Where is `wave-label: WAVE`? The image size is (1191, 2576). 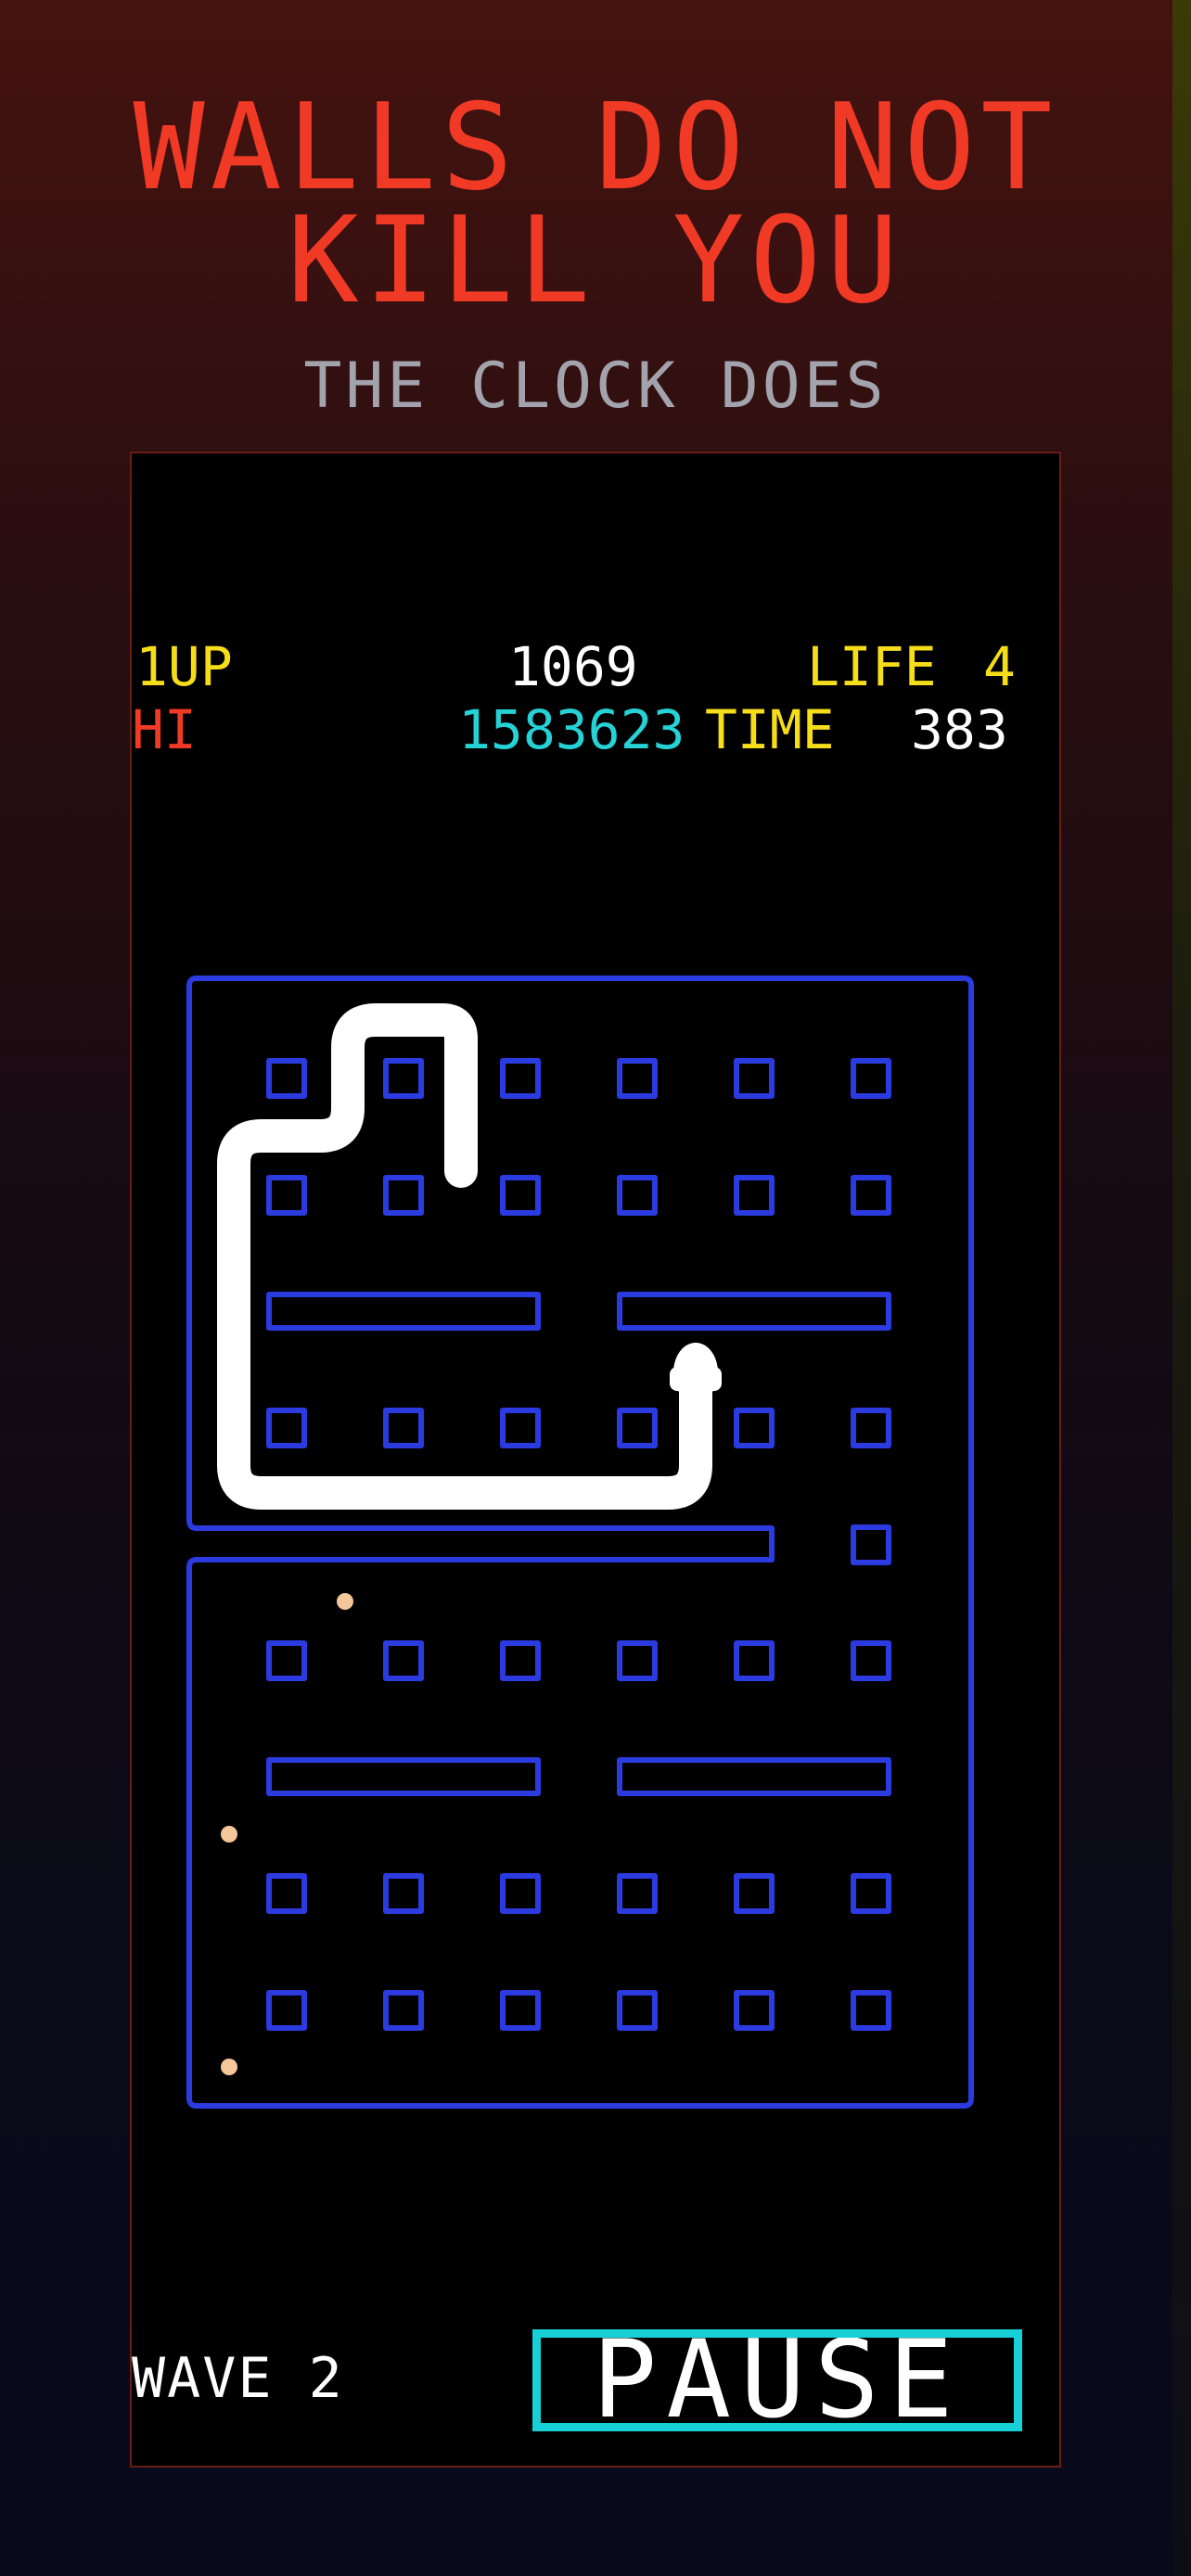
wave-label: WAVE is located at coordinates (203, 2379).